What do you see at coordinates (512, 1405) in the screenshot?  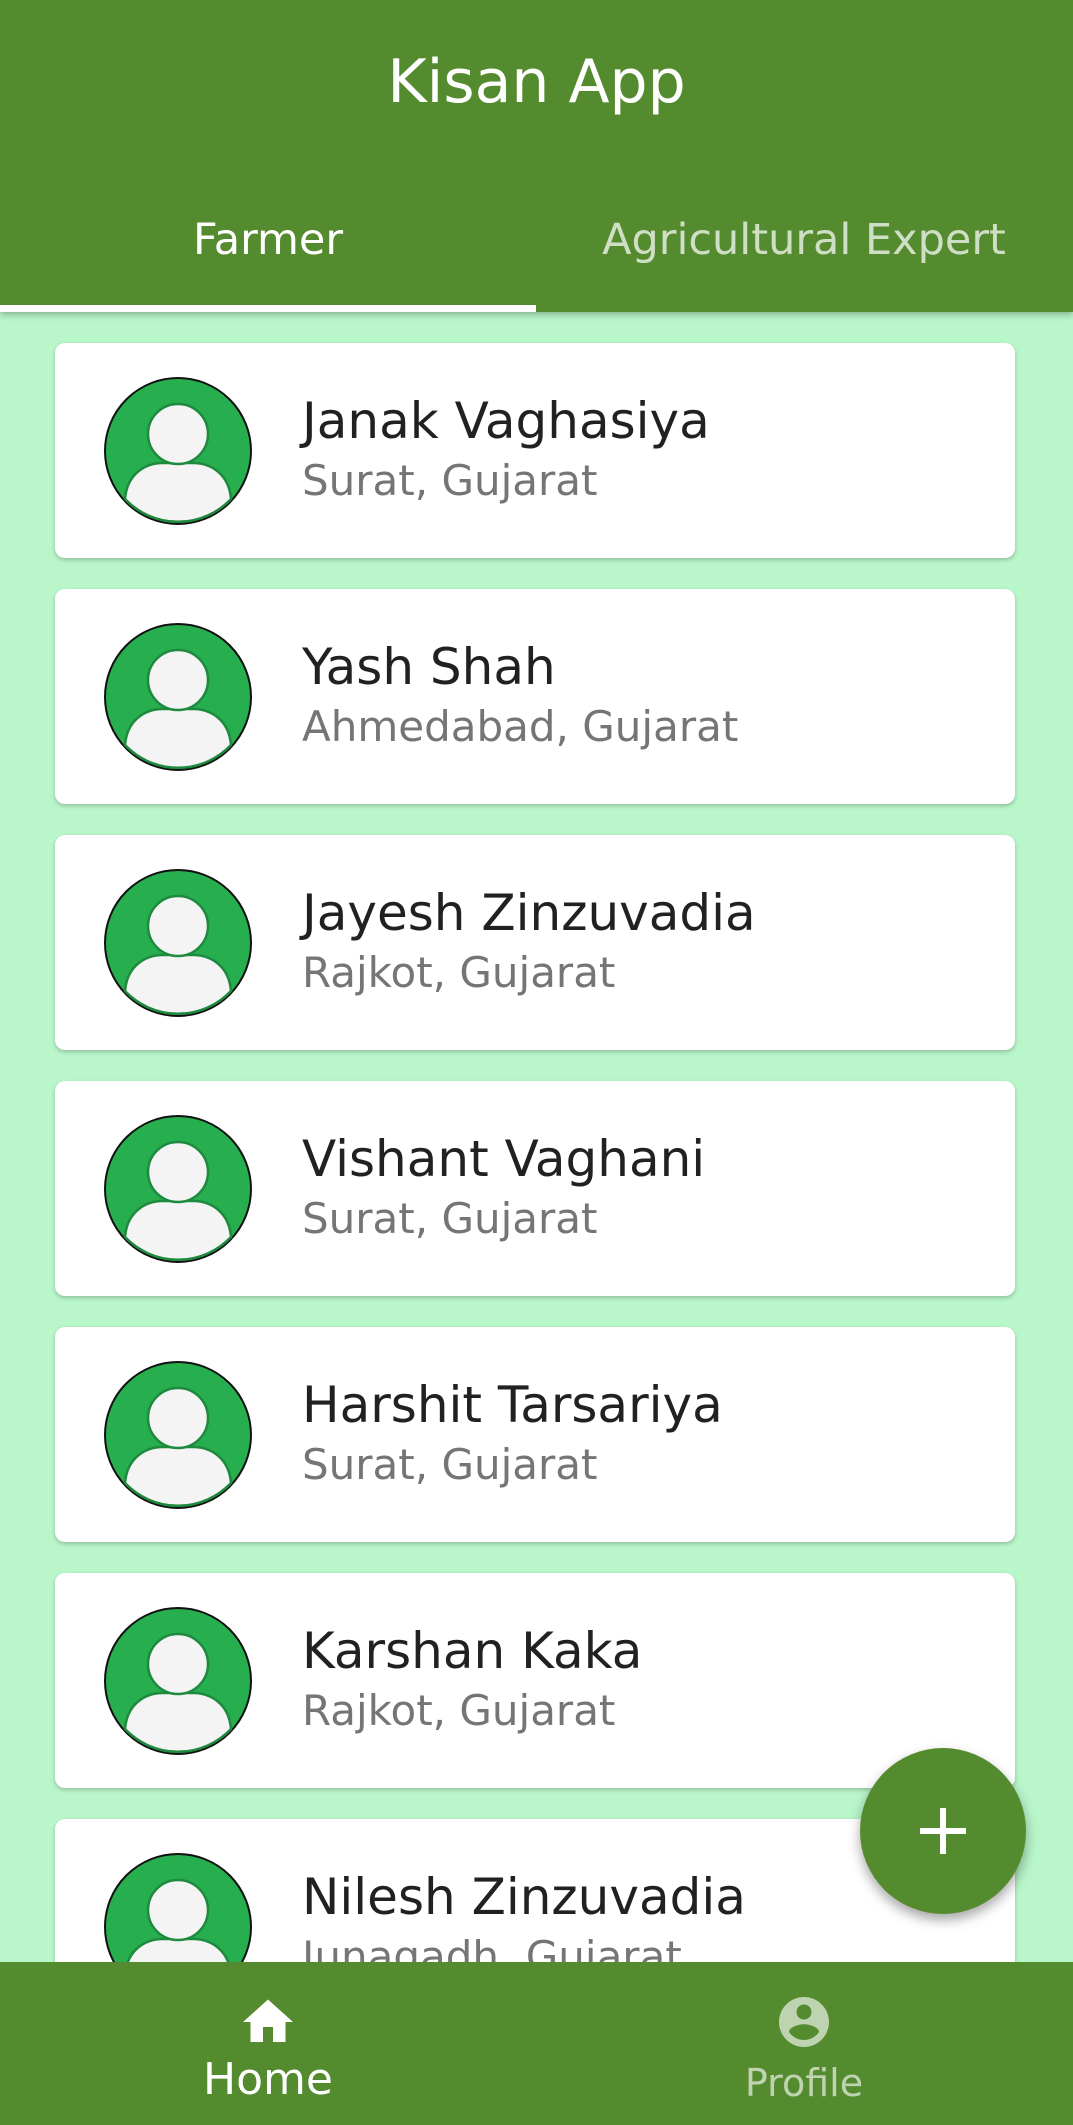 I see `person-name: Harshit Tarsariya` at bounding box center [512, 1405].